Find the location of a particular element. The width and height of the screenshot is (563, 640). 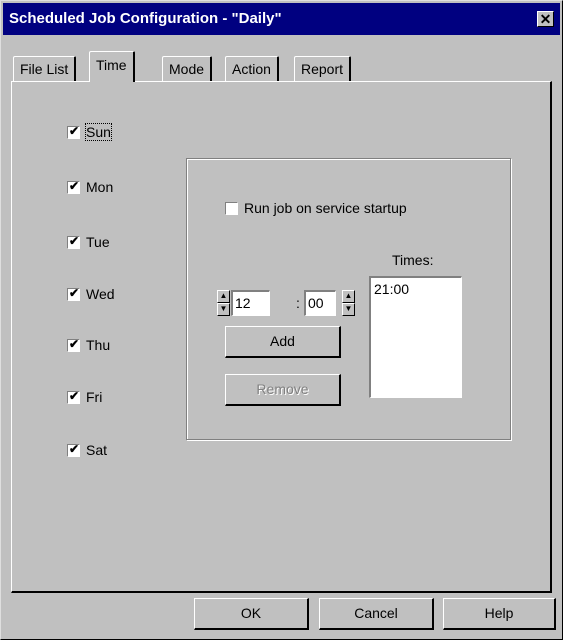

day-label: Sun is located at coordinates (98, 132).